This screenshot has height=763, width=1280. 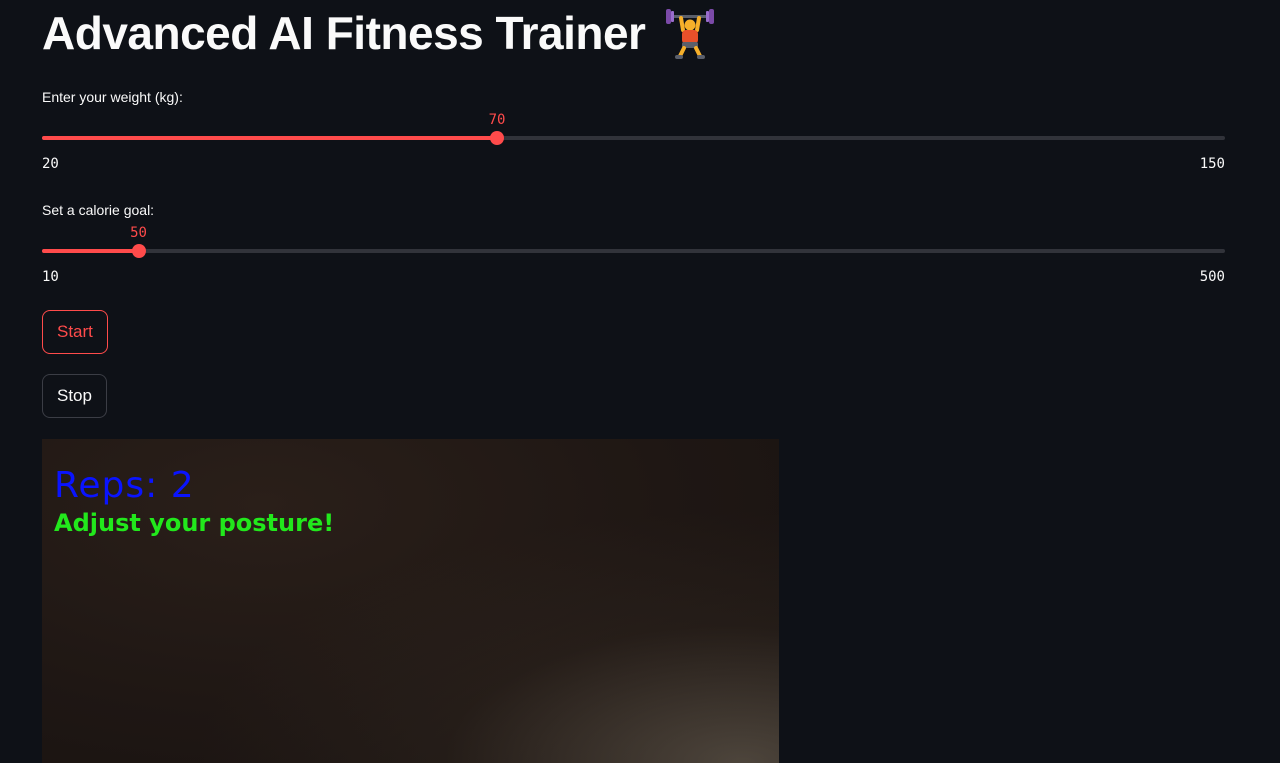 I want to click on weight-slider-thumb, so click(x=497, y=138).